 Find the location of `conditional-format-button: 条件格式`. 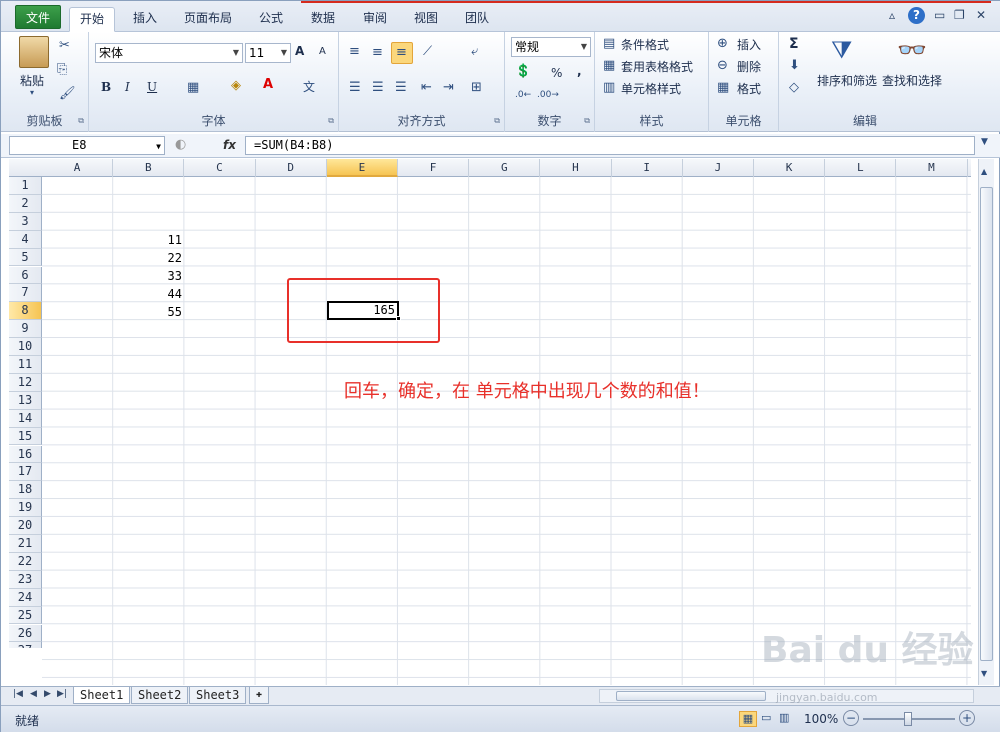

conditional-format-button: 条件格式 is located at coordinates (645, 44).